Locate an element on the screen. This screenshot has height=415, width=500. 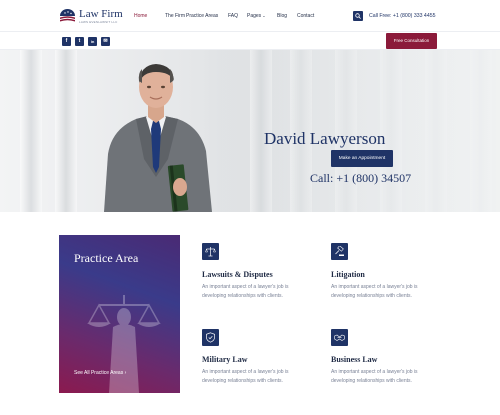
call-free-phone: Call Free: +1 (800) 333 4455 is located at coordinates (402, 16).